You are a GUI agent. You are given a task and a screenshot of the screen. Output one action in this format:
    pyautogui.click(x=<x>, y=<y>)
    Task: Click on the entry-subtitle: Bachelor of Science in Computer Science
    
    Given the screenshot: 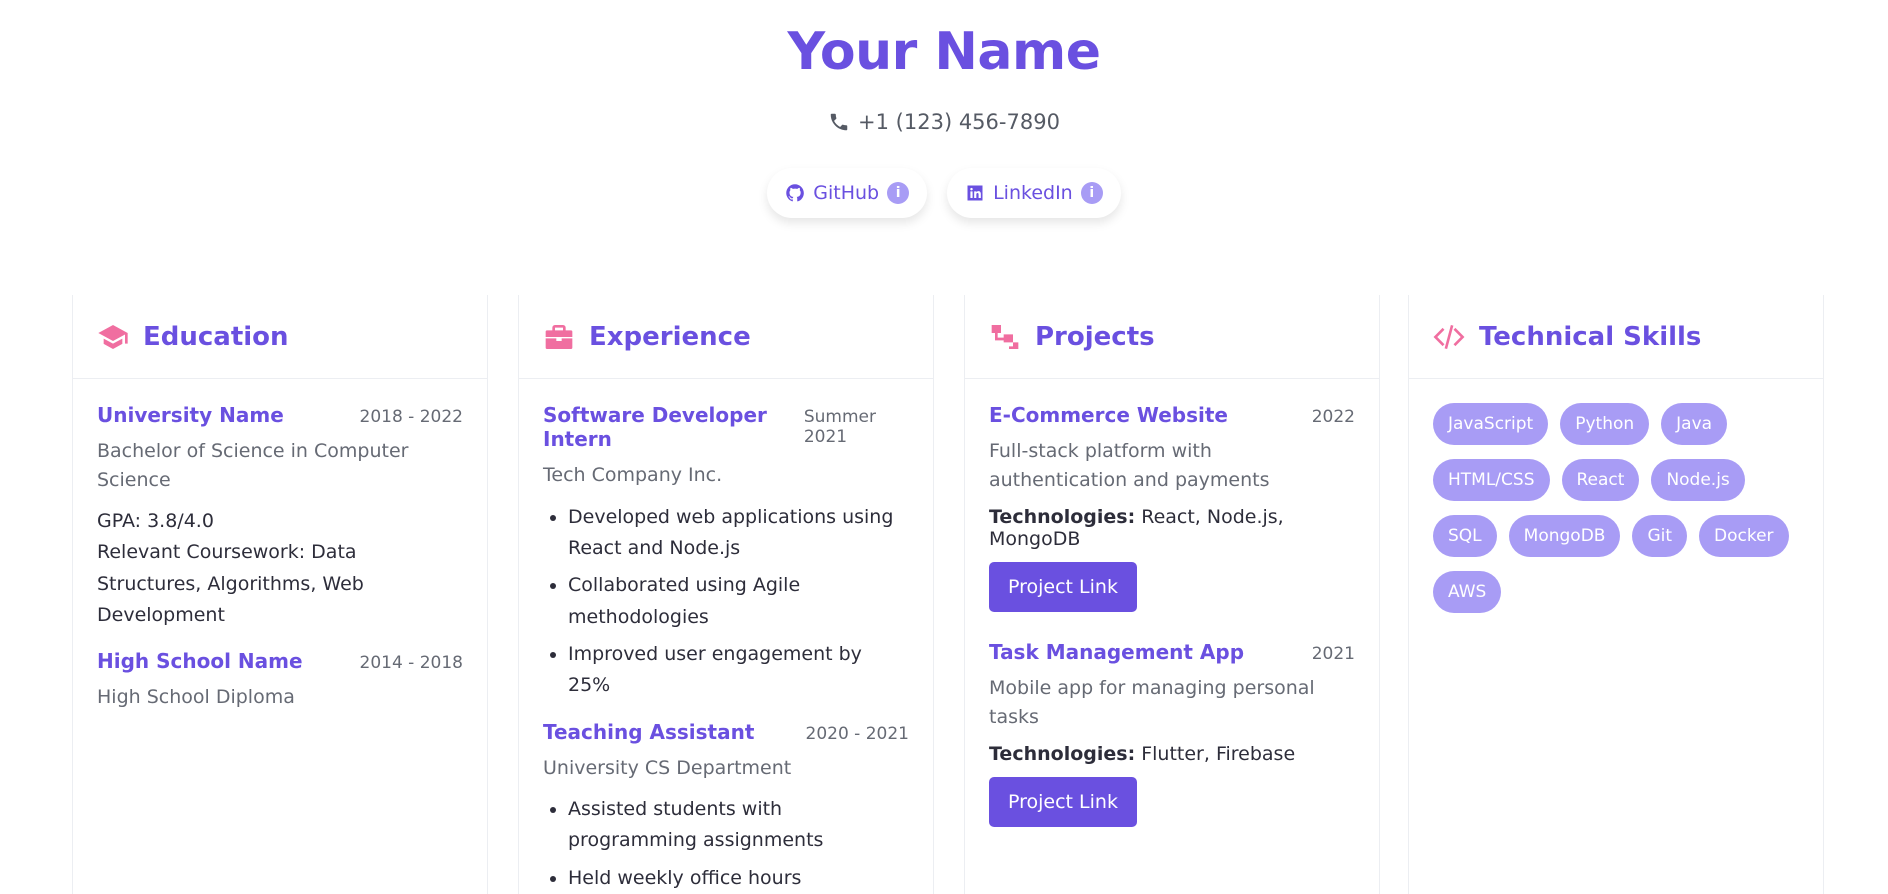 What is the action you would take?
    pyautogui.click(x=253, y=465)
    